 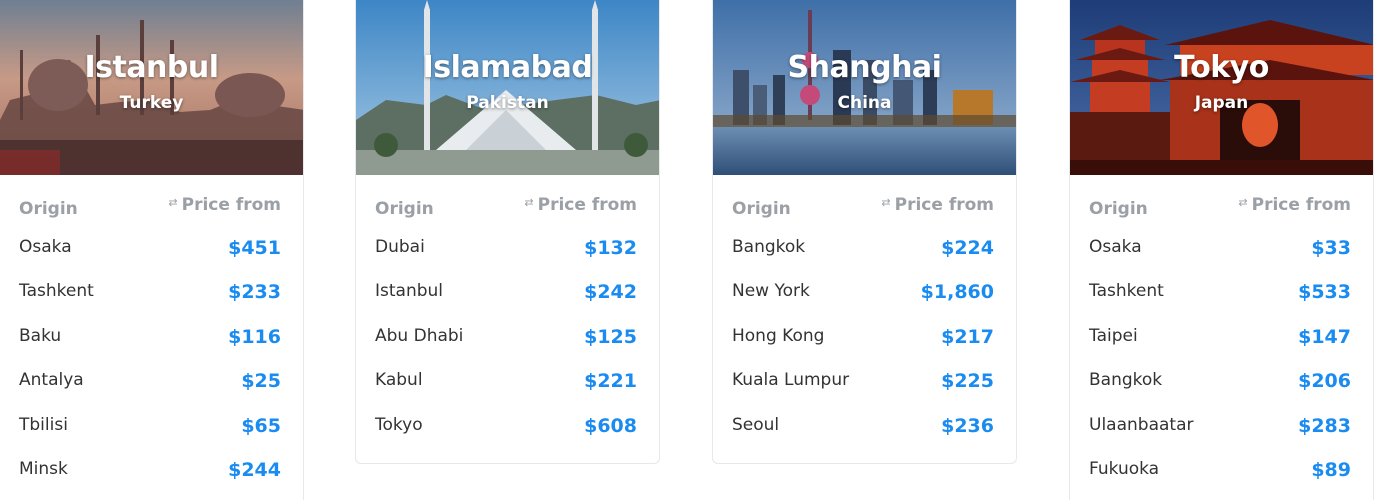 What do you see at coordinates (1221, 297) in the screenshot?
I see `route-row: Tashkent $533` at bounding box center [1221, 297].